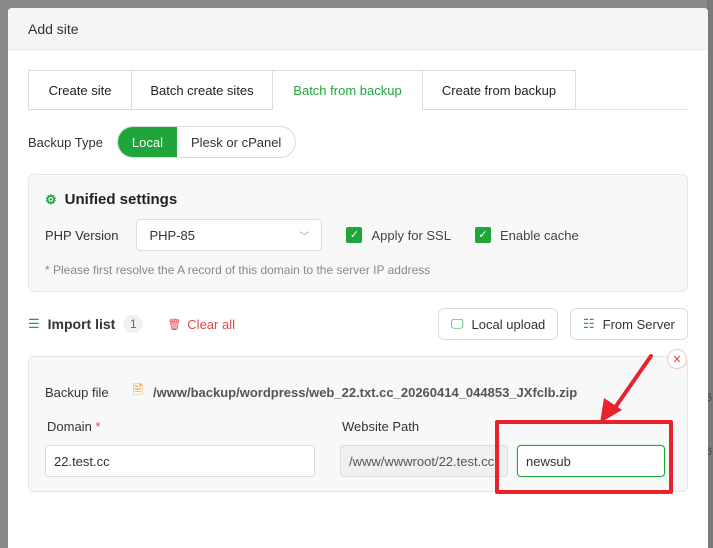  What do you see at coordinates (138, 389) in the screenshot?
I see `file-icon: 🗎` at bounding box center [138, 389].